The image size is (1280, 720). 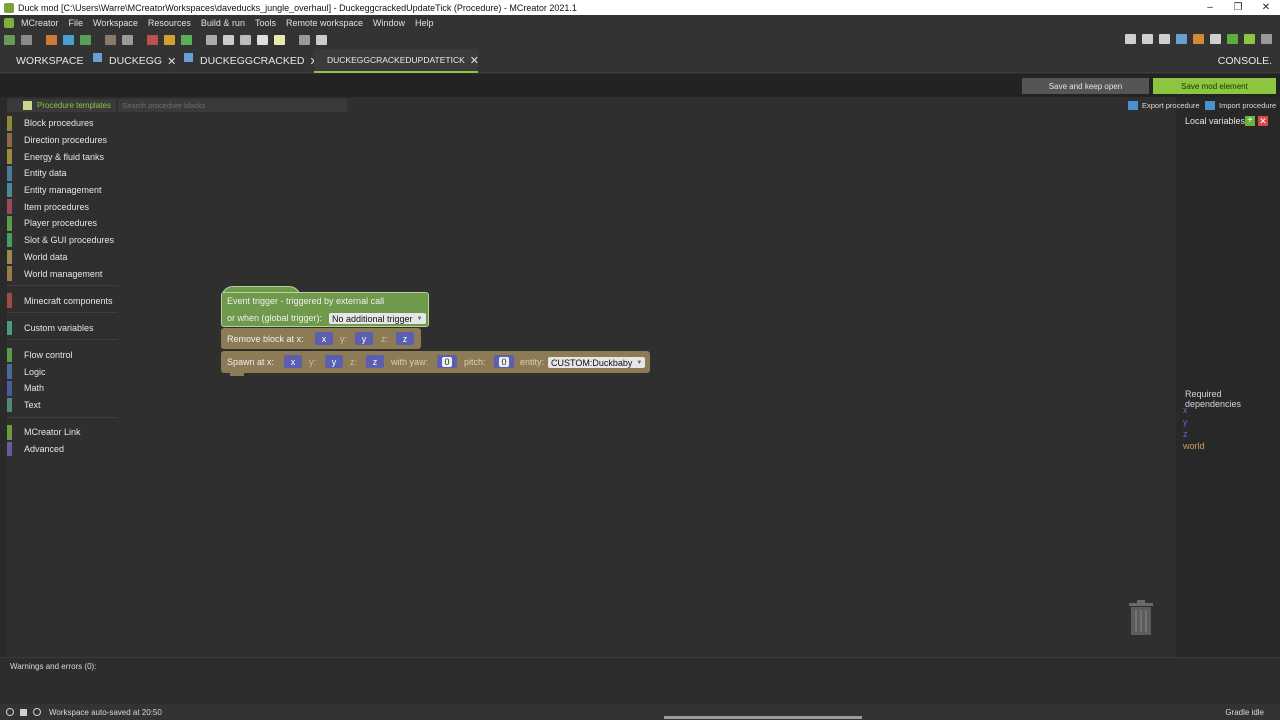 I want to click on spawn-x-input: x, so click(x=293, y=361).